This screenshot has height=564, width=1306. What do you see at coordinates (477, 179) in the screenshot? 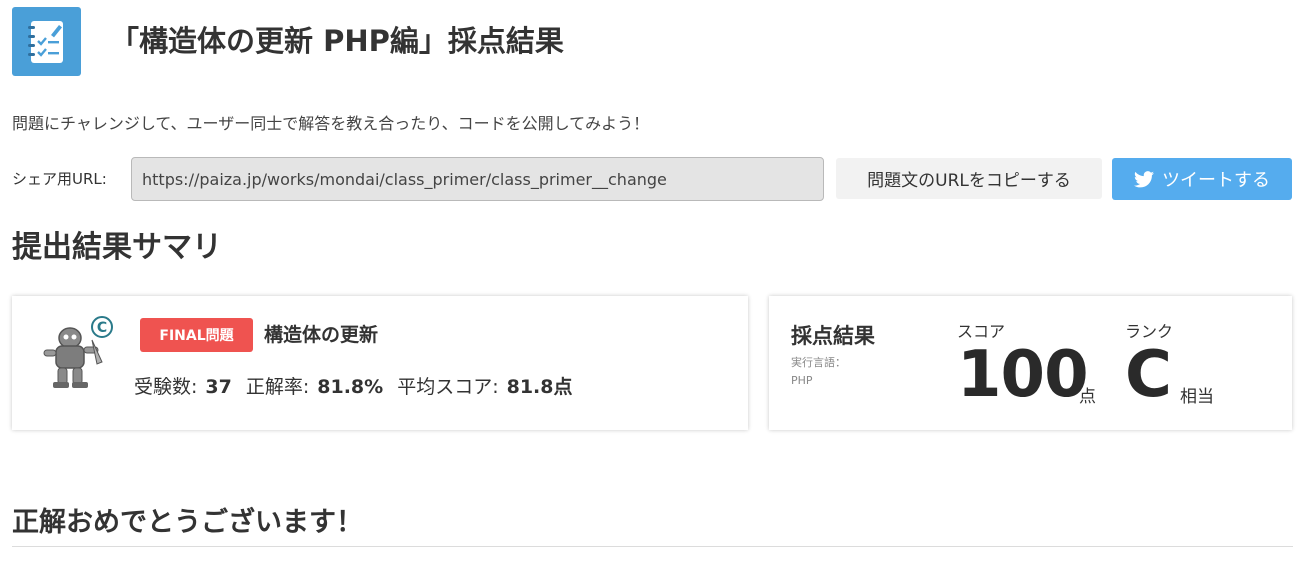
I see `share-url-field` at bounding box center [477, 179].